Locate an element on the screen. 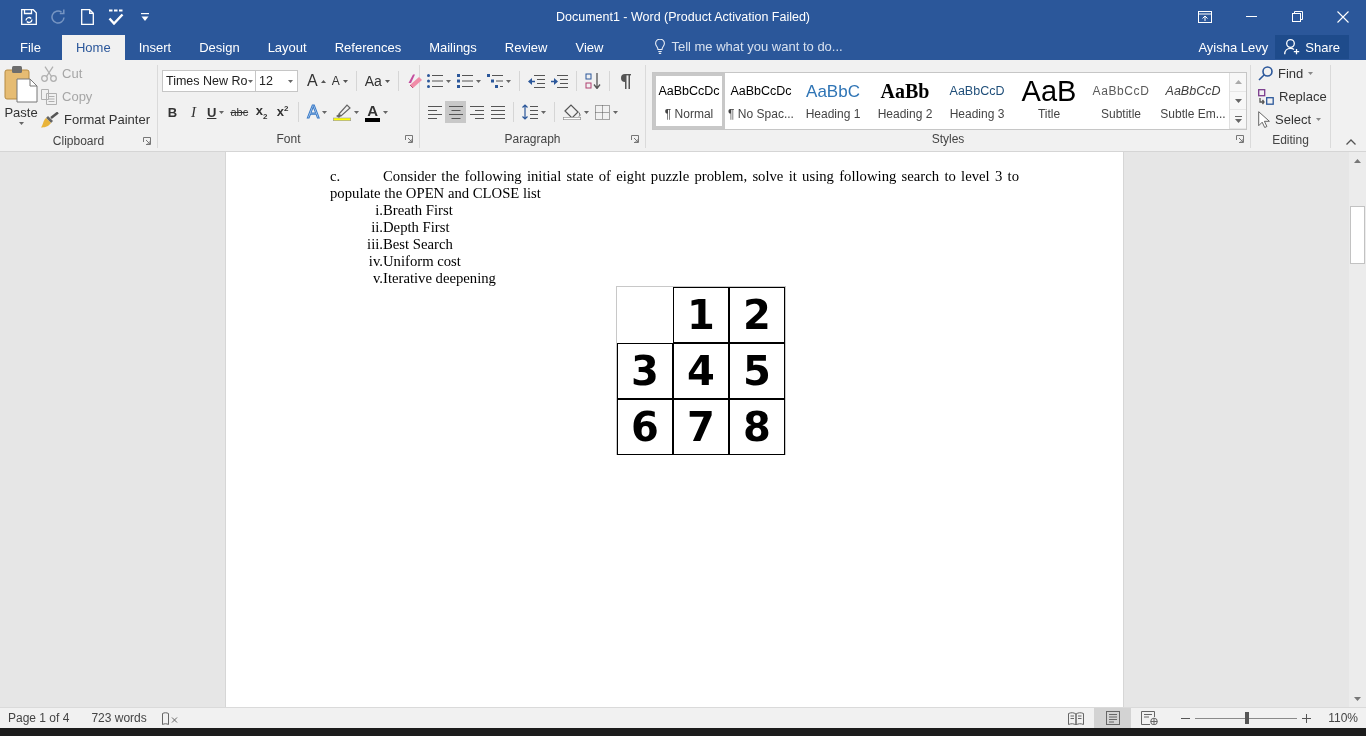 This screenshot has height=736, width=1366. list-item-text: Depth First is located at coordinates (416, 227).